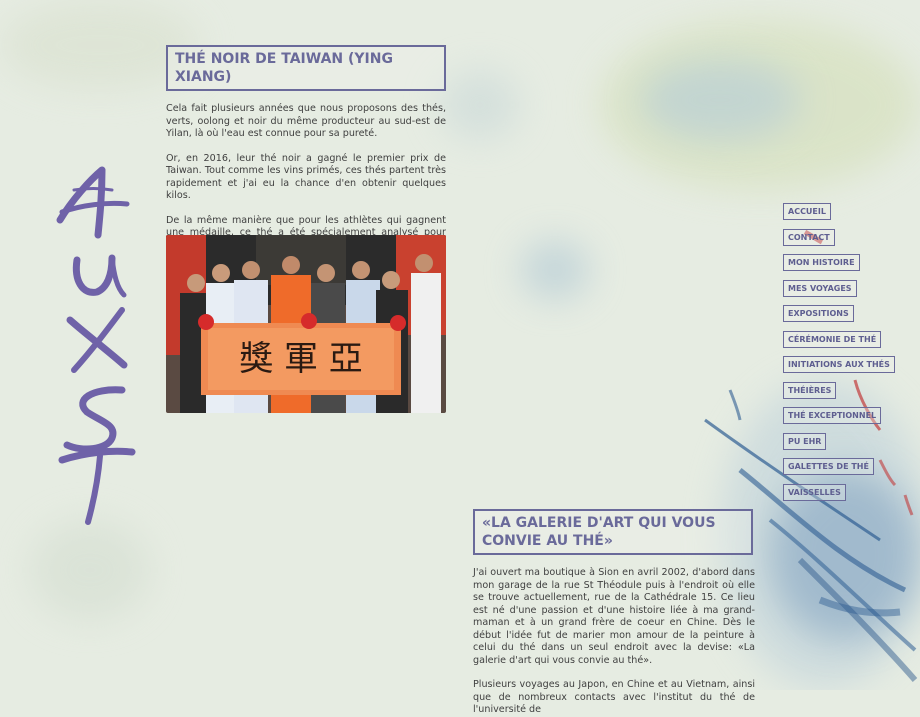 The height and width of the screenshot is (717, 920). Describe the element at coordinates (814, 492) in the screenshot. I see `nav-item-vaisselles: VAISSELLES` at that location.